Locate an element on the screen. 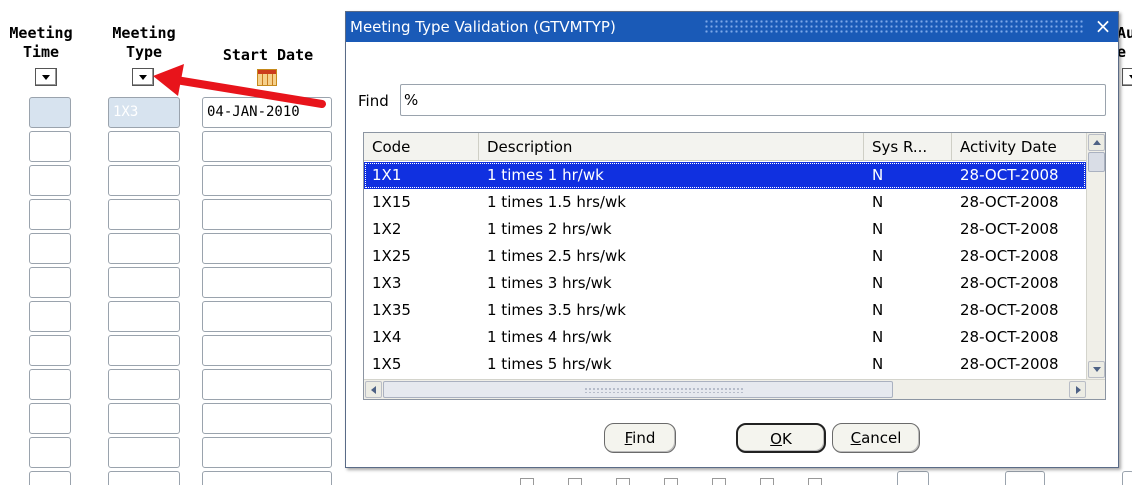  partial-column-header: Au e is located at coordinates (1124, 43).